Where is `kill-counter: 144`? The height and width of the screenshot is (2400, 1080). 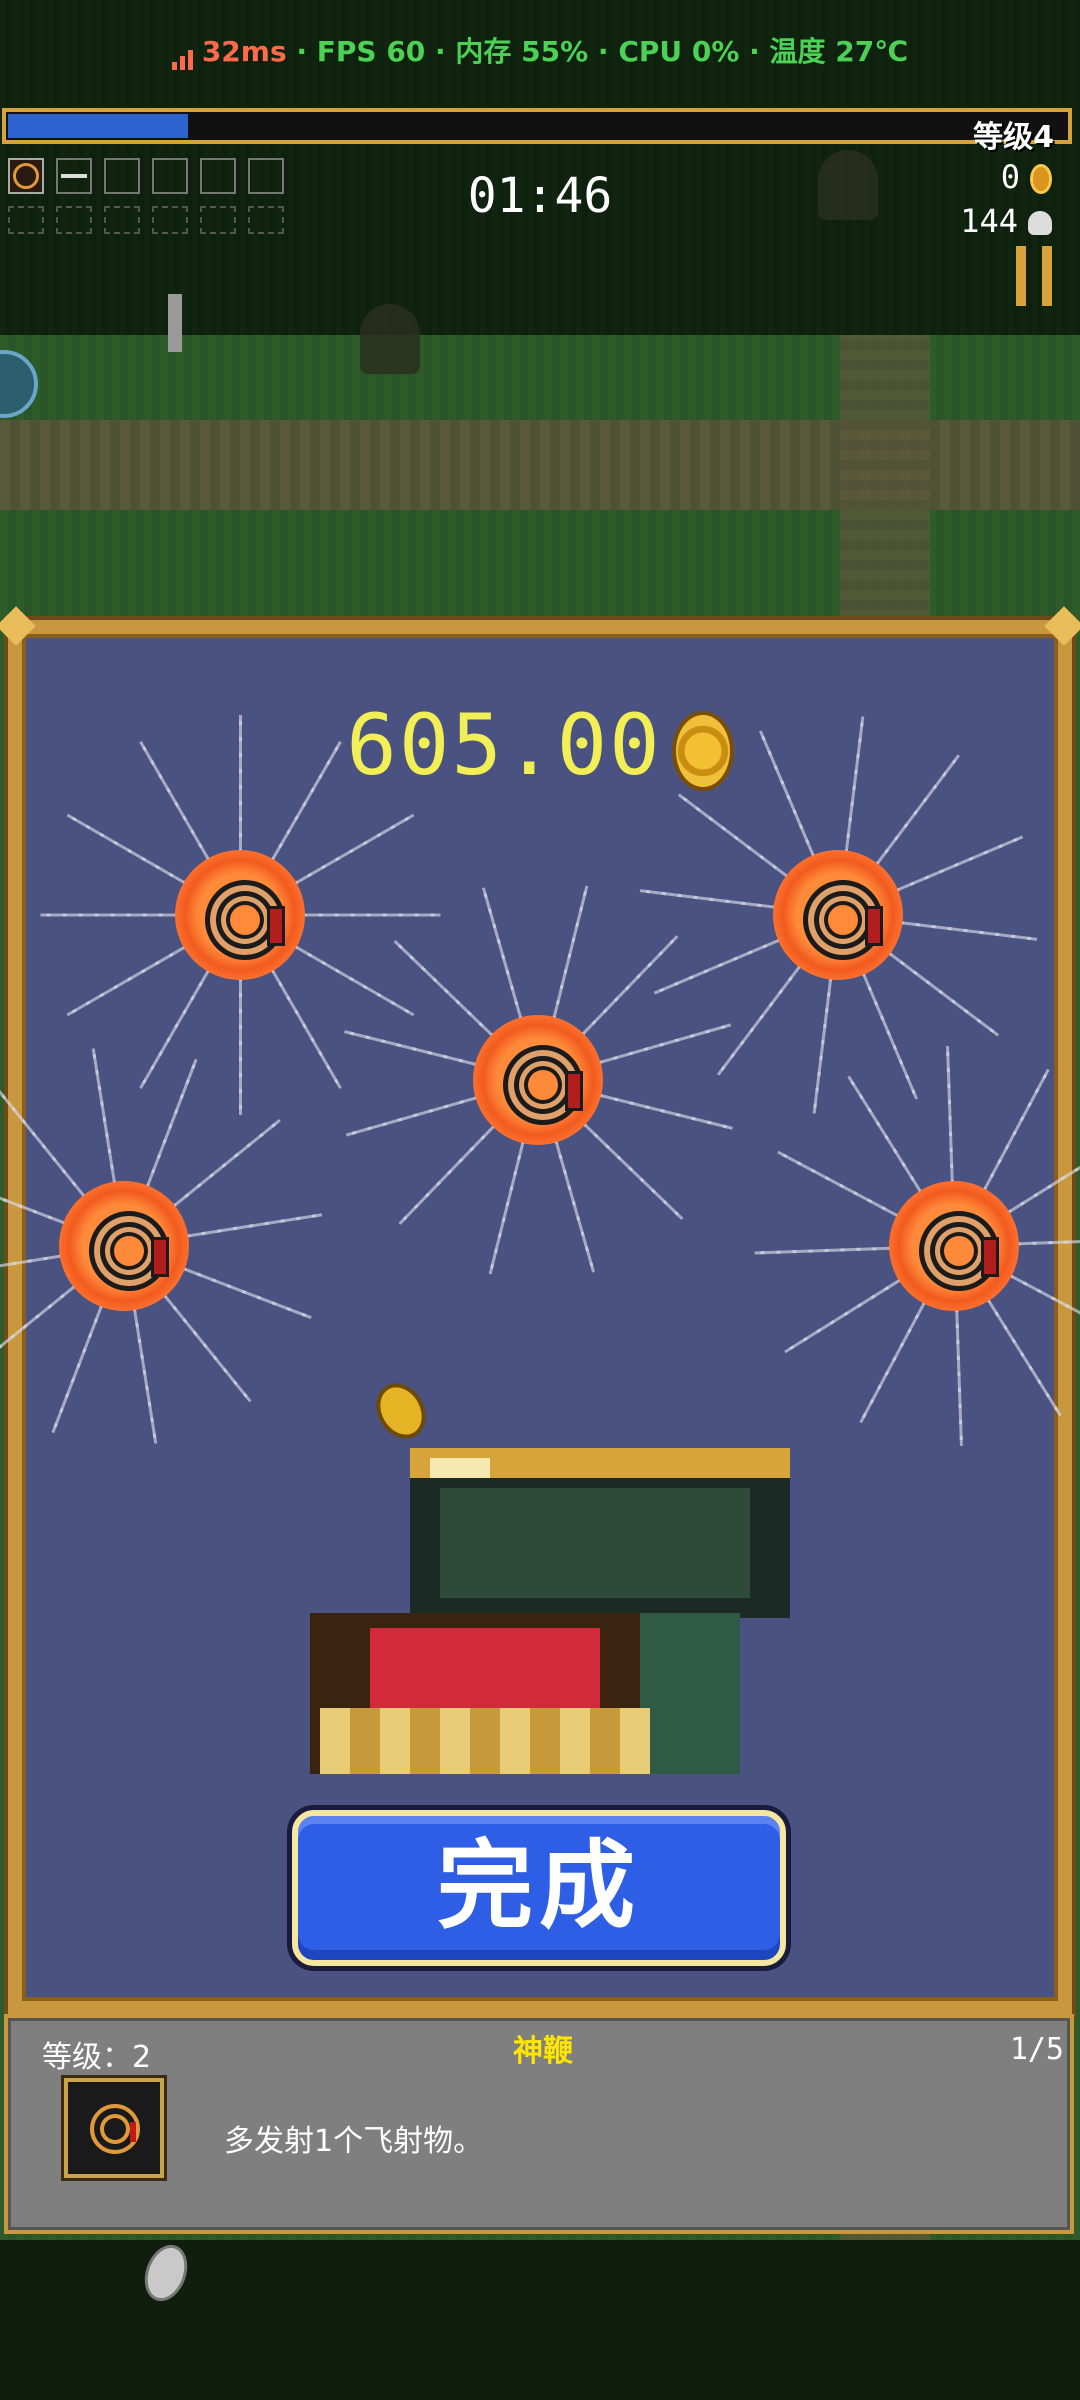 kill-counter: 144 is located at coordinates (1006, 221).